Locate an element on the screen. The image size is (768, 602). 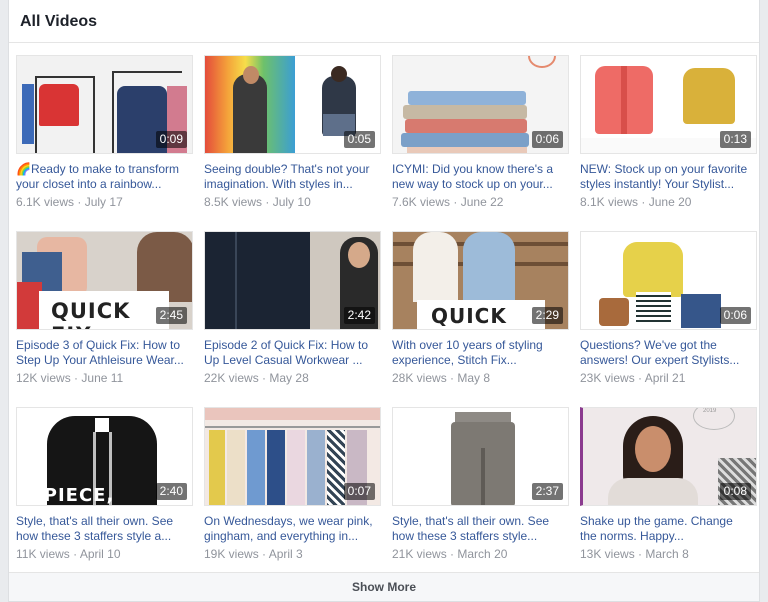
video-meta: 7.6K views · June 22 is located at coordinates (448, 202).